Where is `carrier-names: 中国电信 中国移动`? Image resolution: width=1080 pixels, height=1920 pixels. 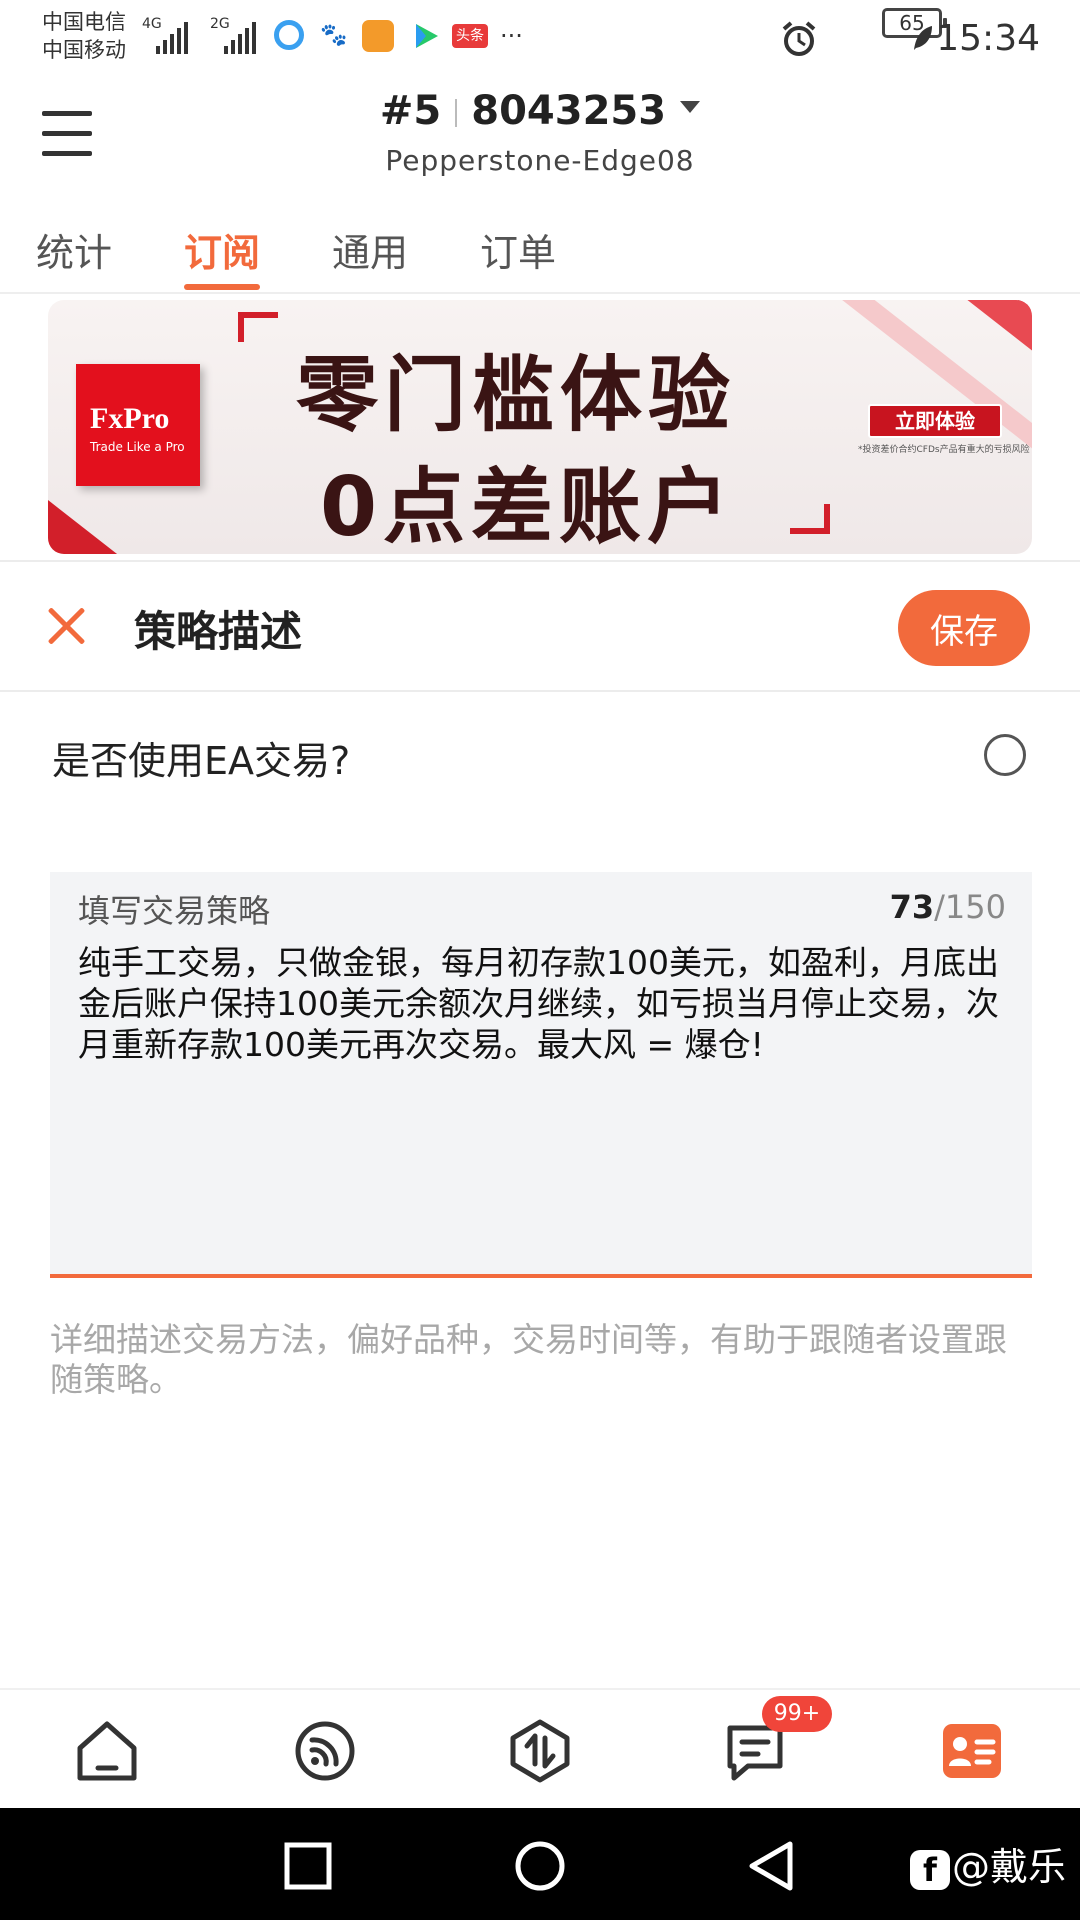
carrier-names: 中国电信 中国移动 is located at coordinates (84, 36).